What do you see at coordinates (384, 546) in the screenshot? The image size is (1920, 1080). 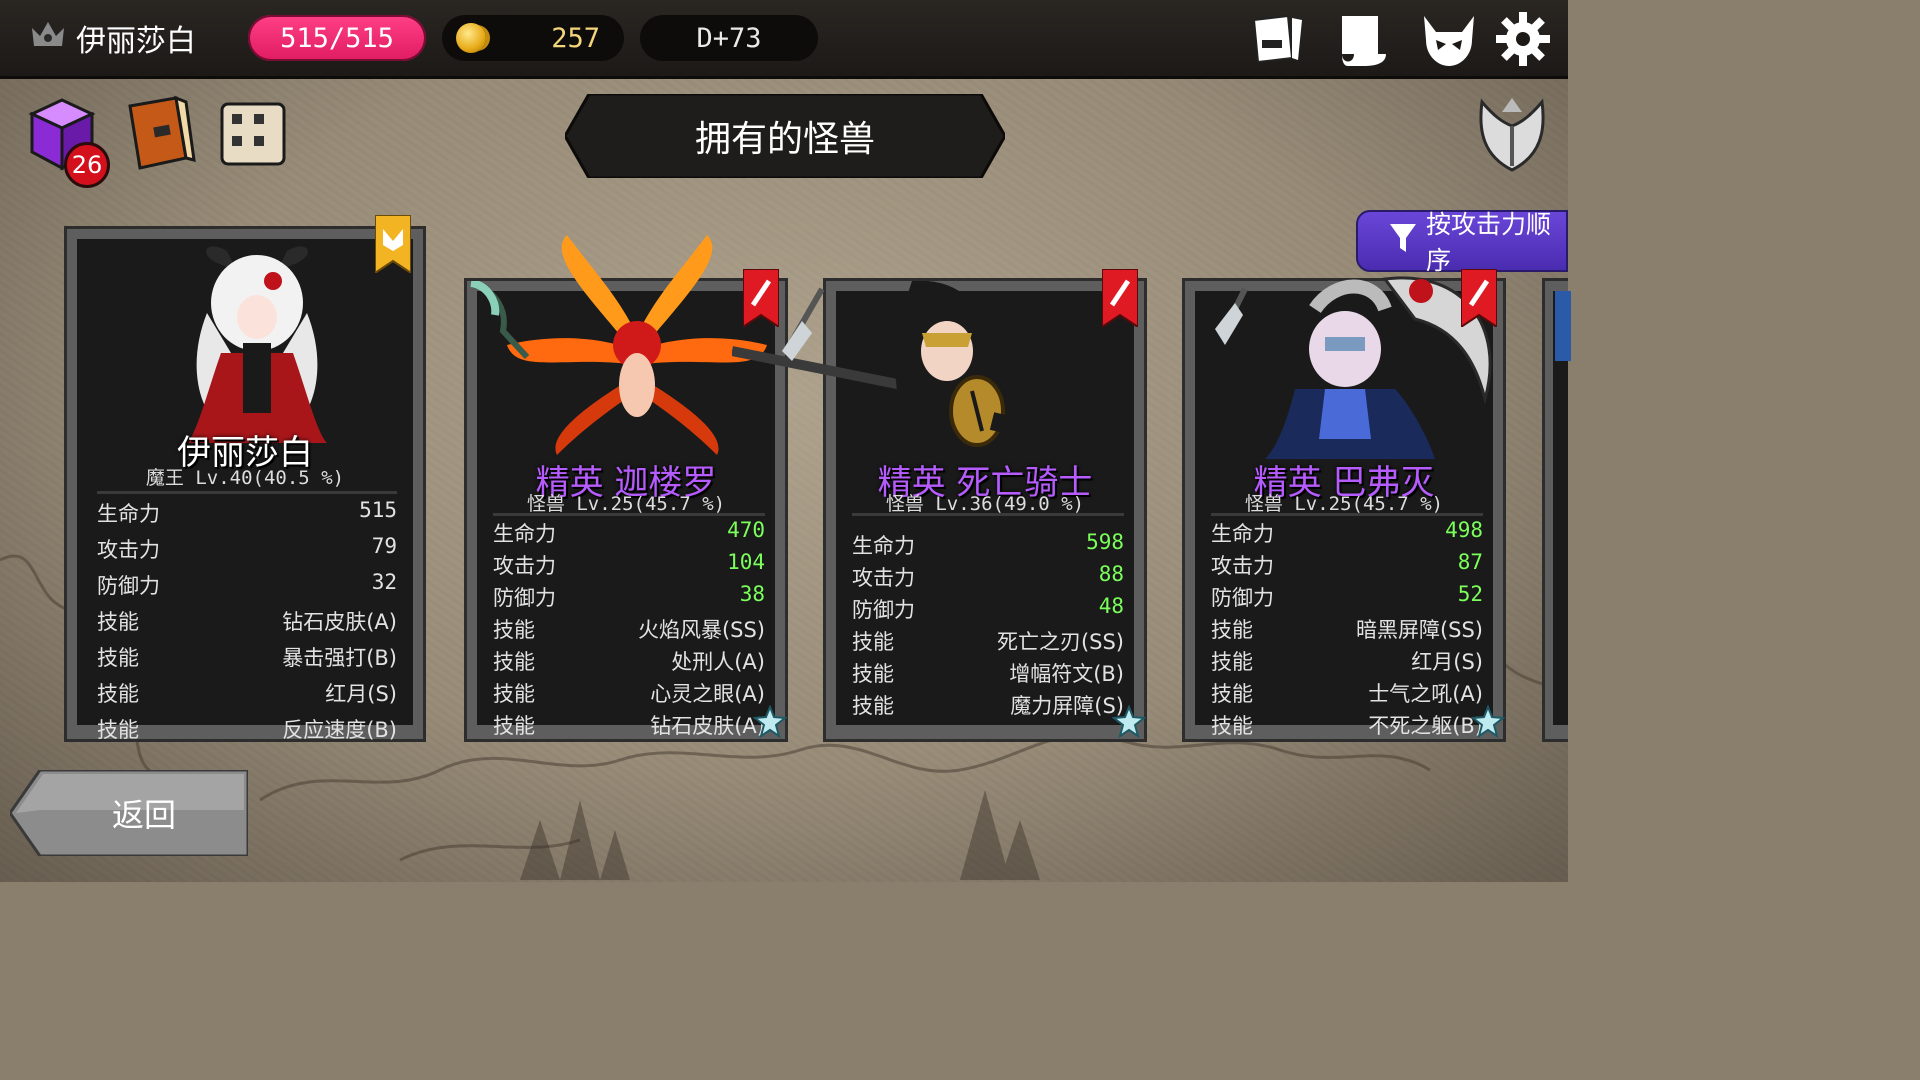 I see `stat-value: 79` at bounding box center [384, 546].